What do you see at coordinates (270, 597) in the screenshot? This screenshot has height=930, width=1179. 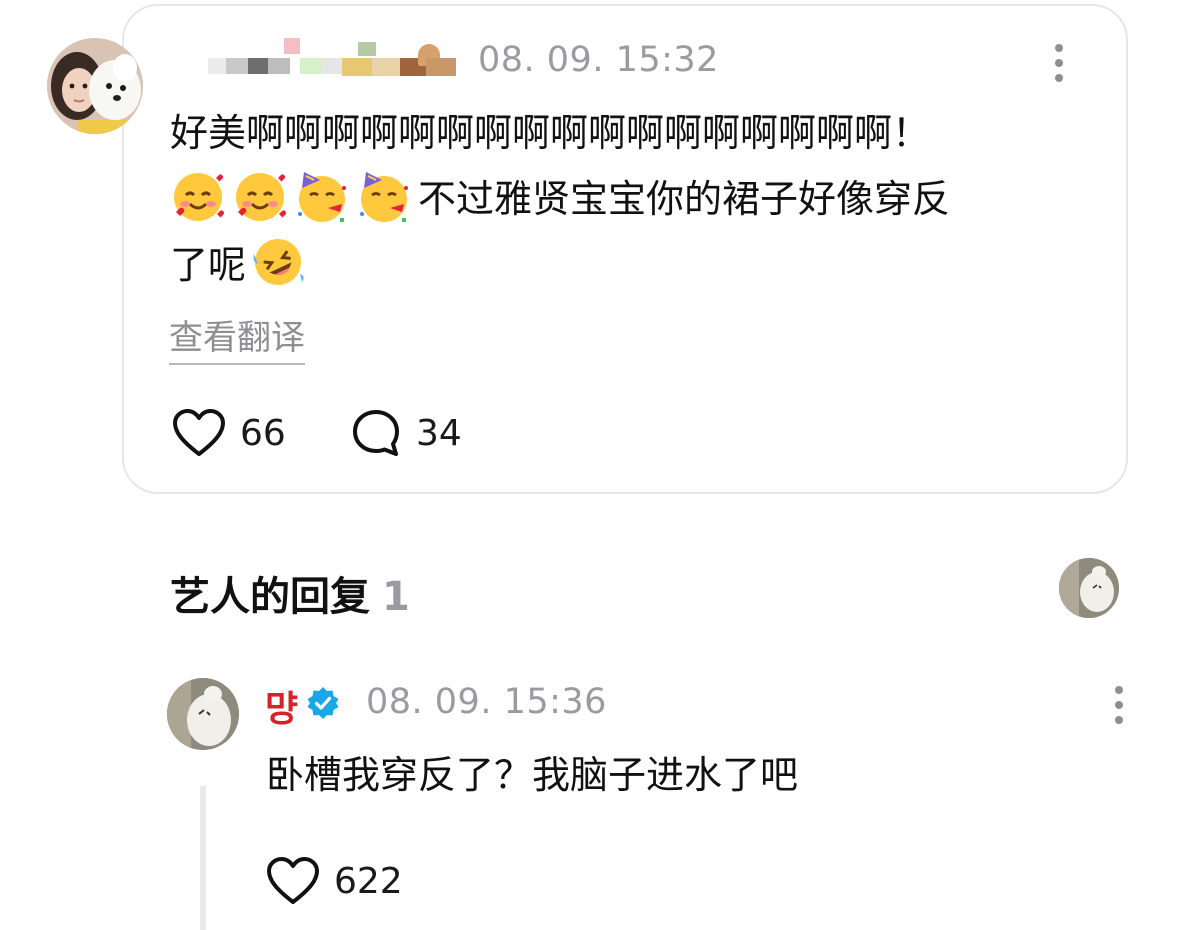 I see `artist-replies-title: 艺人的回复` at bounding box center [270, 597].